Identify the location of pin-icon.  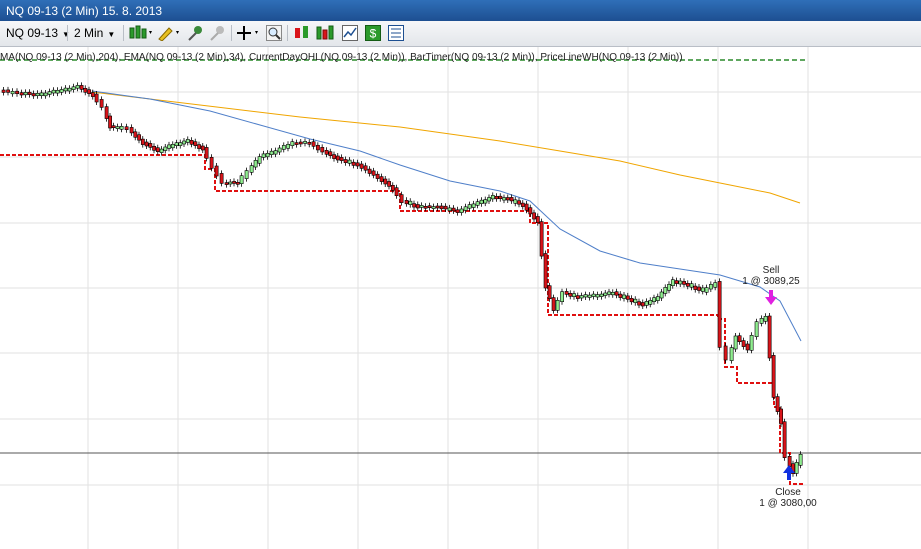
(195, 33).